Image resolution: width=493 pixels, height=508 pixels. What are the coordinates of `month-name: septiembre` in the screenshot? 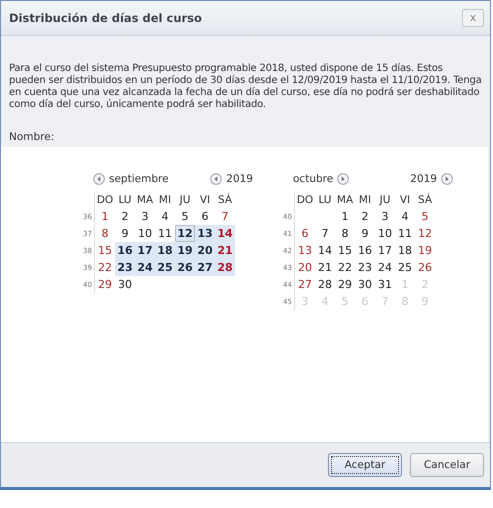 It's located at (139, 179).